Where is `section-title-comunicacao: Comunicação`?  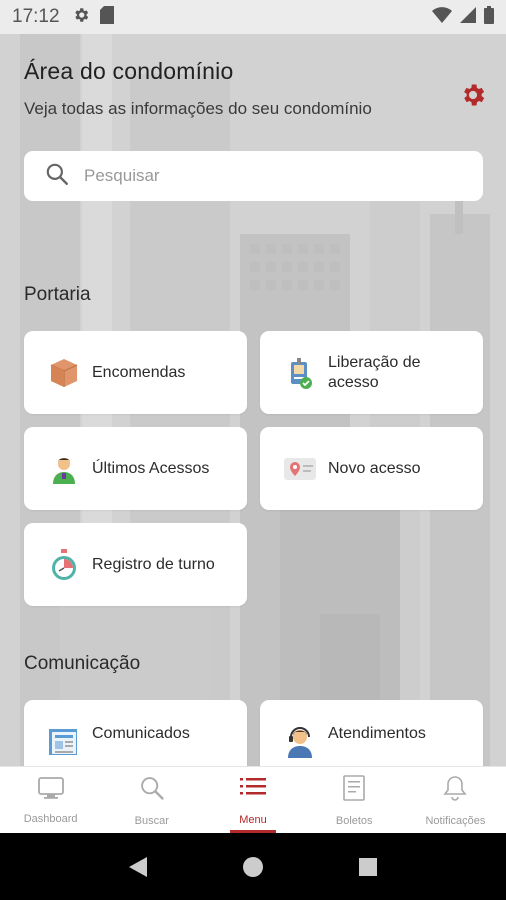 section-title-comunicacao: Comunicação is located at coordinates (82, 663).